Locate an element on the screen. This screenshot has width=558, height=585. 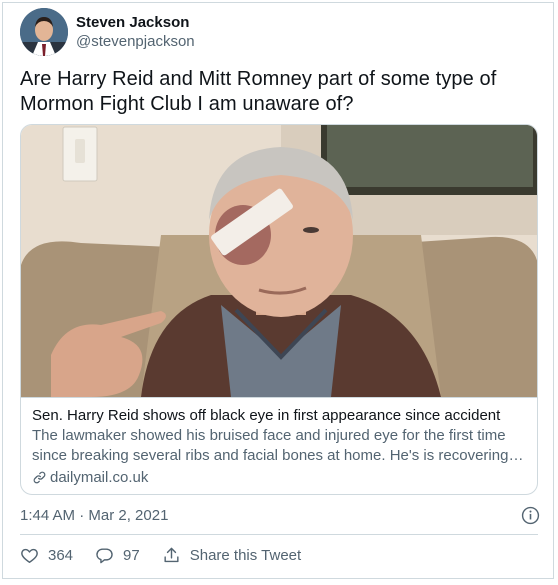
tweet-header: Steven Jackson @stevenpjackson is located at coordinates (107, 32).